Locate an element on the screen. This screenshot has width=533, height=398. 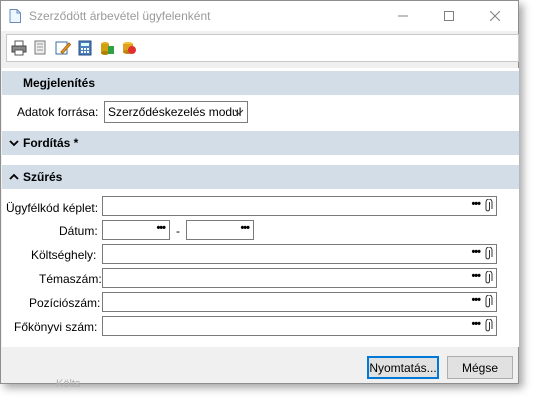
section-translation-title: Fordítás * is located at coordinates (51, 143).